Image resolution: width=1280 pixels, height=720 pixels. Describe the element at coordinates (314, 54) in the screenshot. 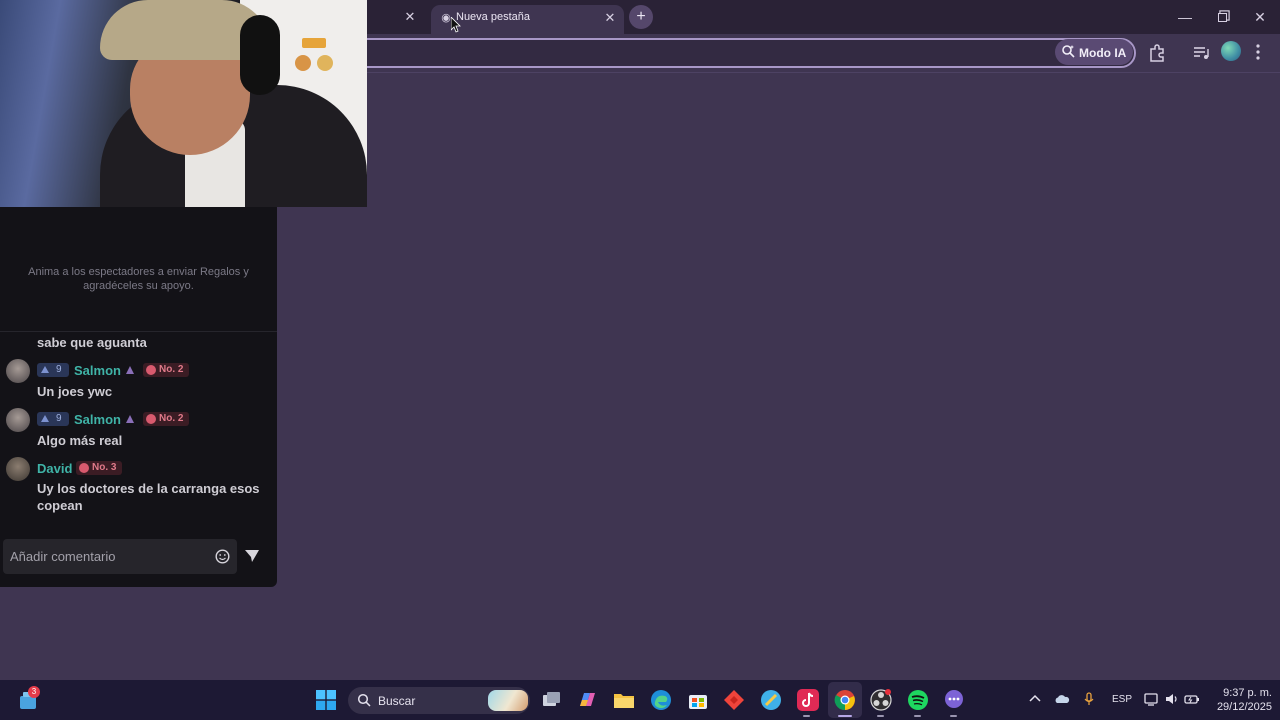

I see `wall-sticker-image` at that location.